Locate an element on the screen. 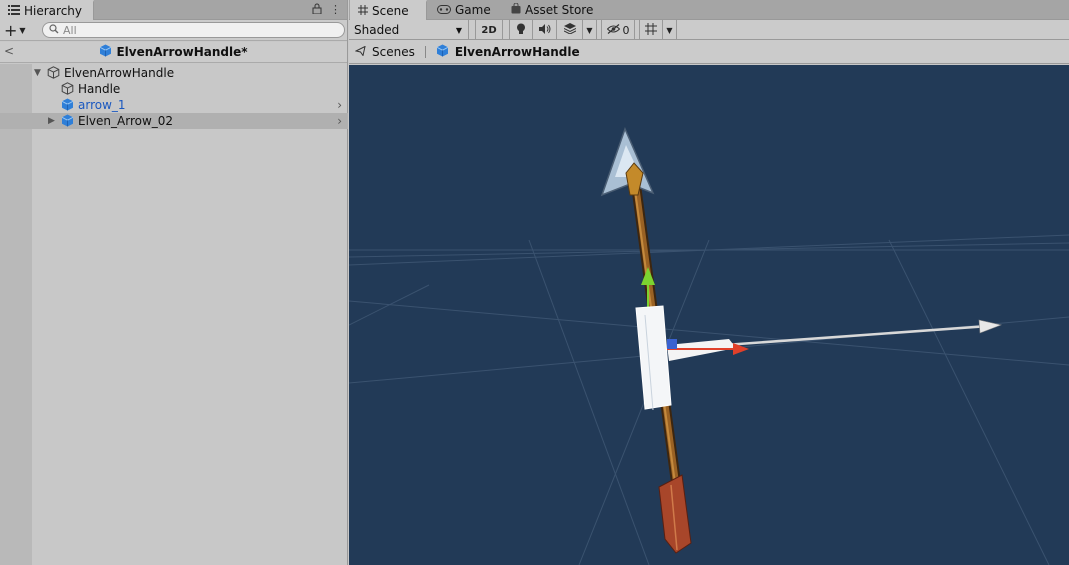  tree-row-elven-arrow-02: ▶ Elven_Arrow_02 › is located at coordinates (174, 121).